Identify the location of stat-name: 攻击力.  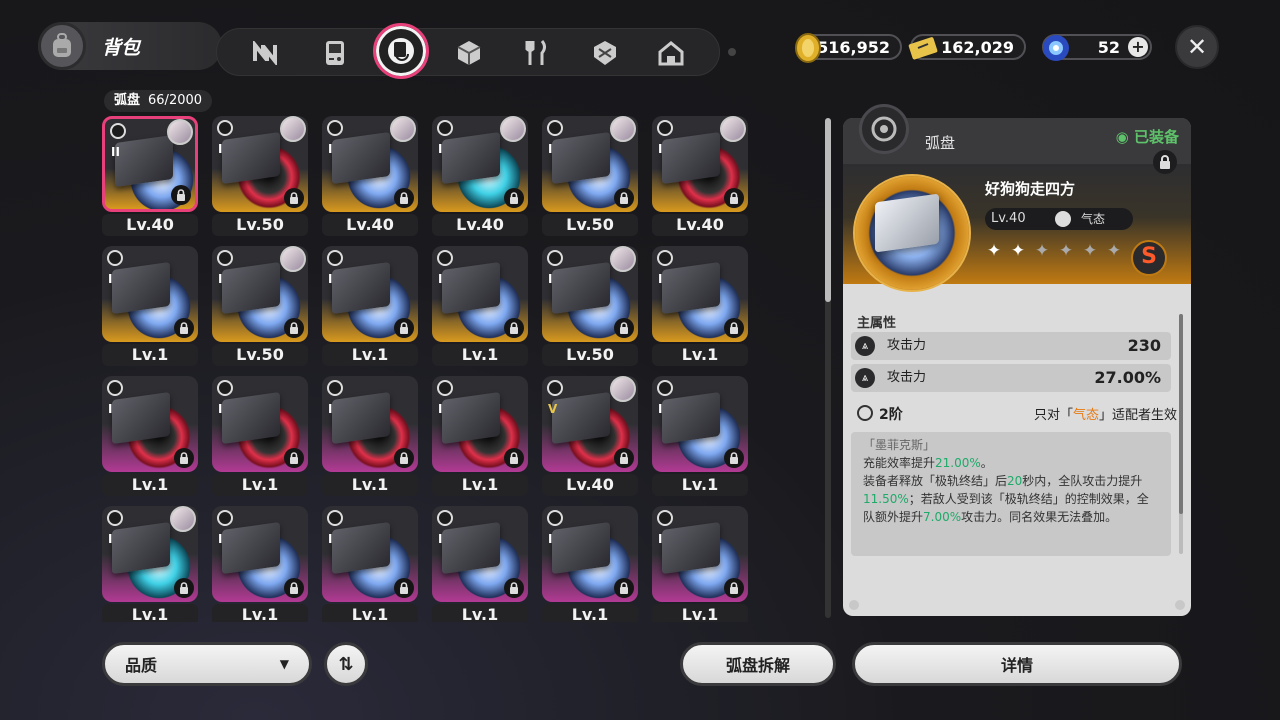
(907, 345).